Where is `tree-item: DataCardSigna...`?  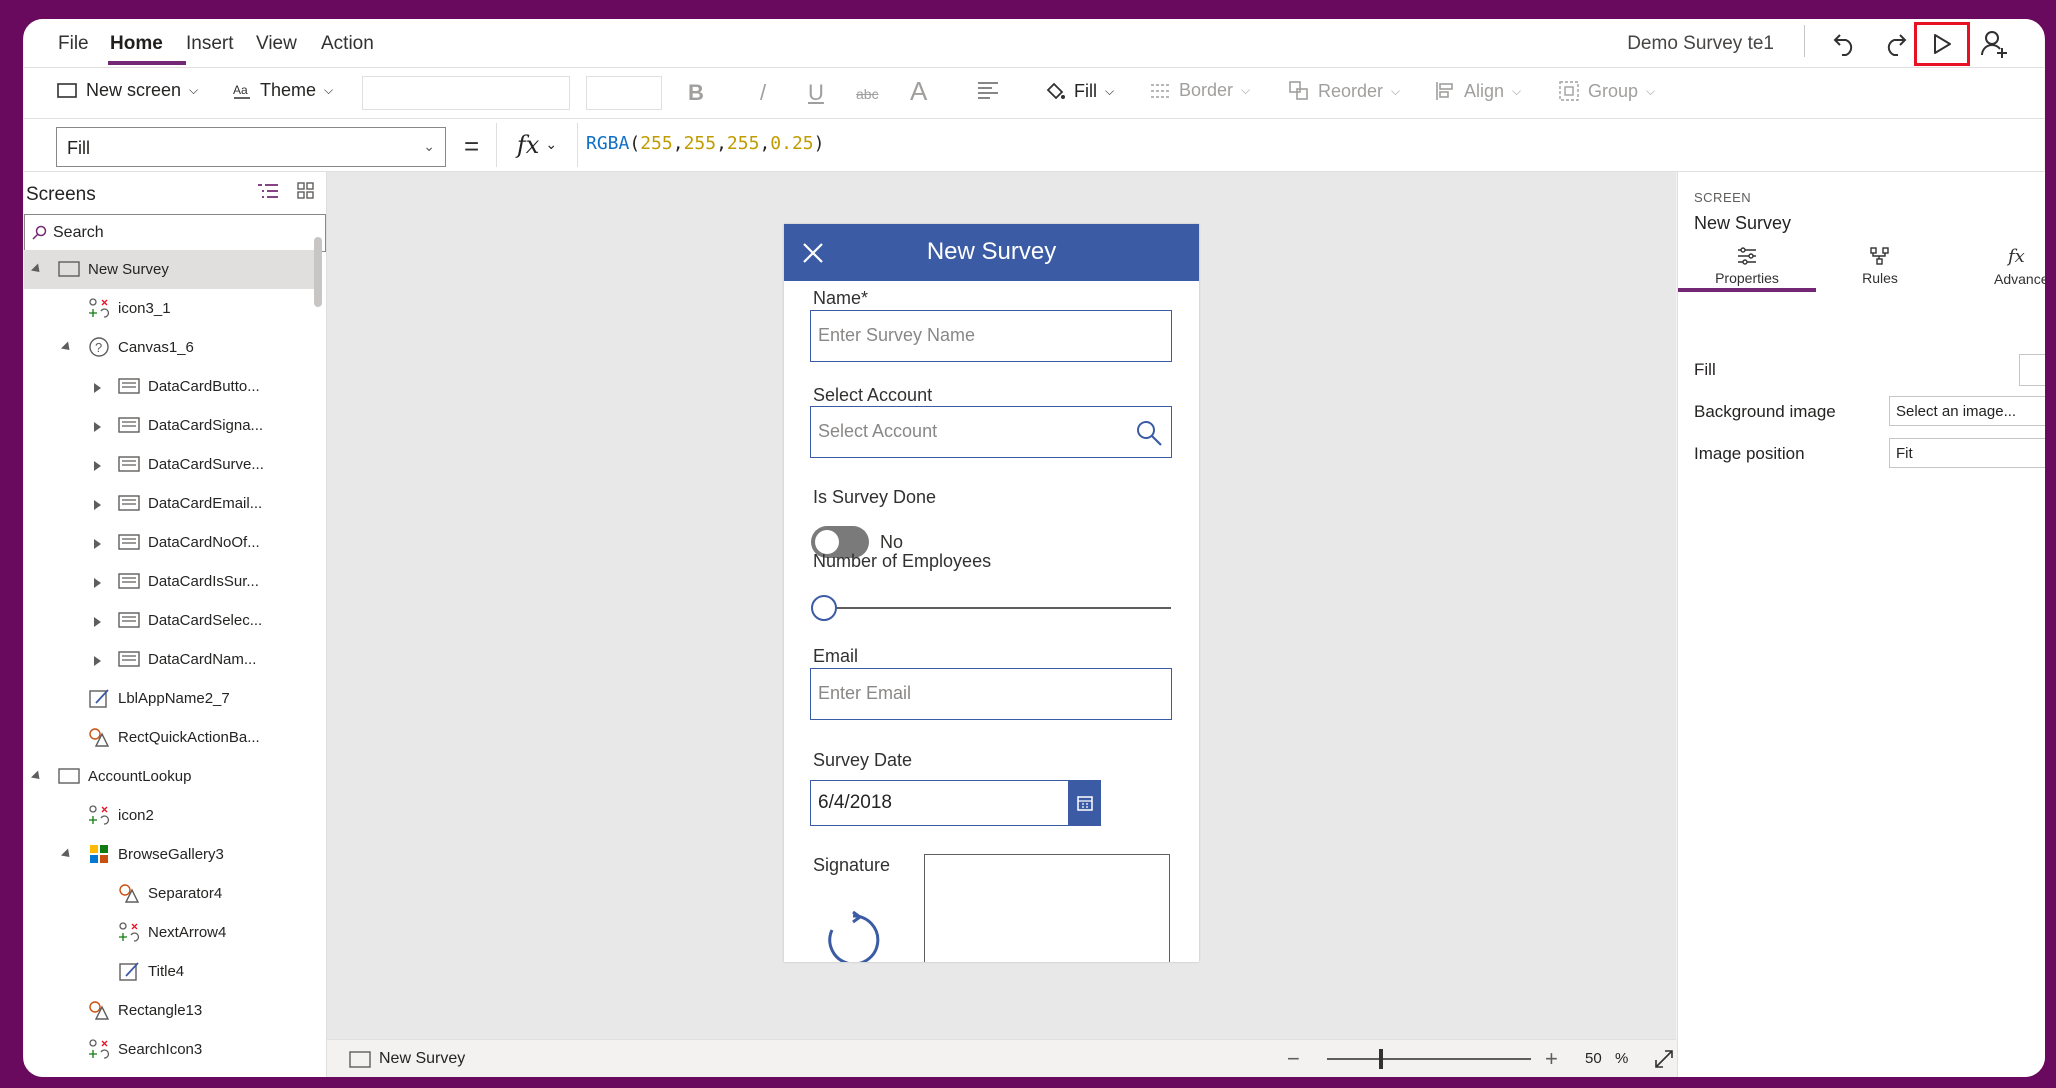
tree-item: DataCardSigna... is located at coordinates (169, 425).